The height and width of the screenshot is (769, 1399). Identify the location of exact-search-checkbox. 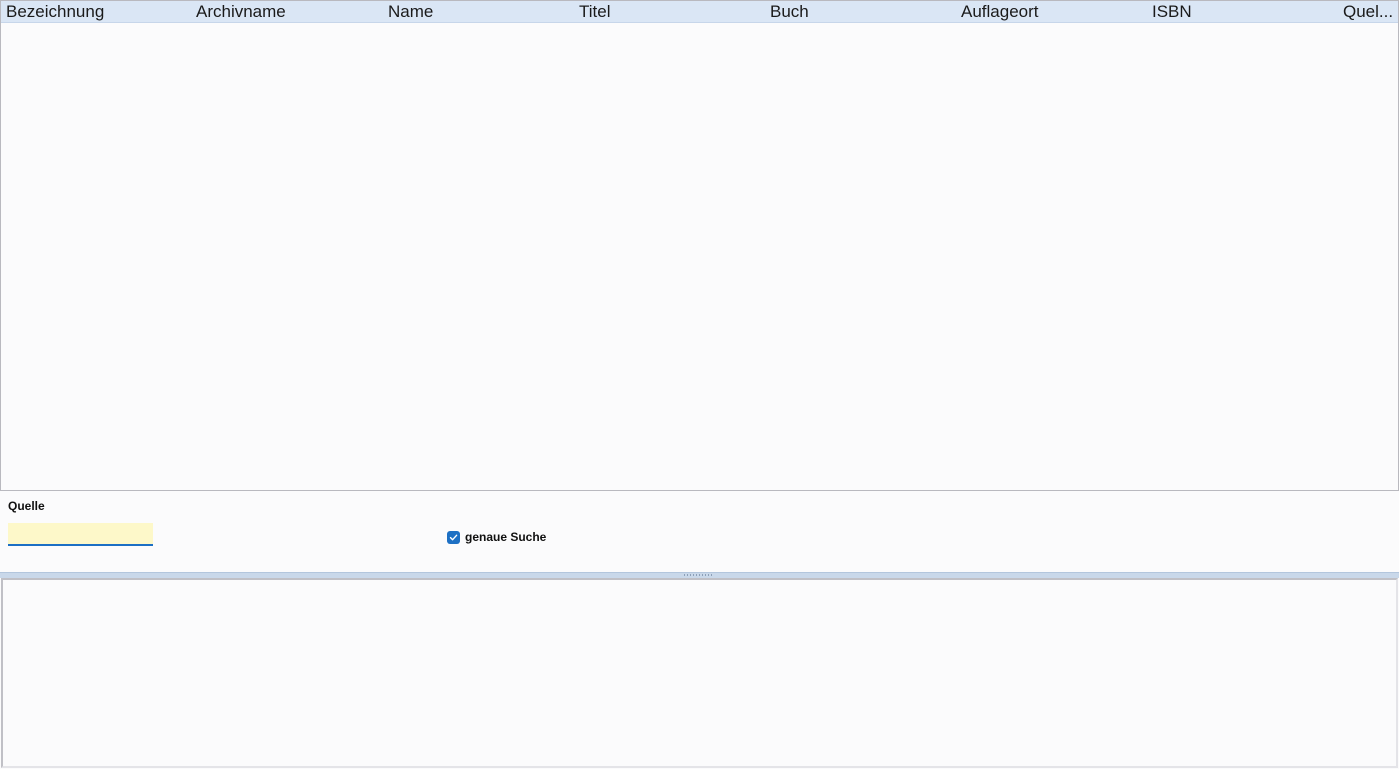
(453, 537).